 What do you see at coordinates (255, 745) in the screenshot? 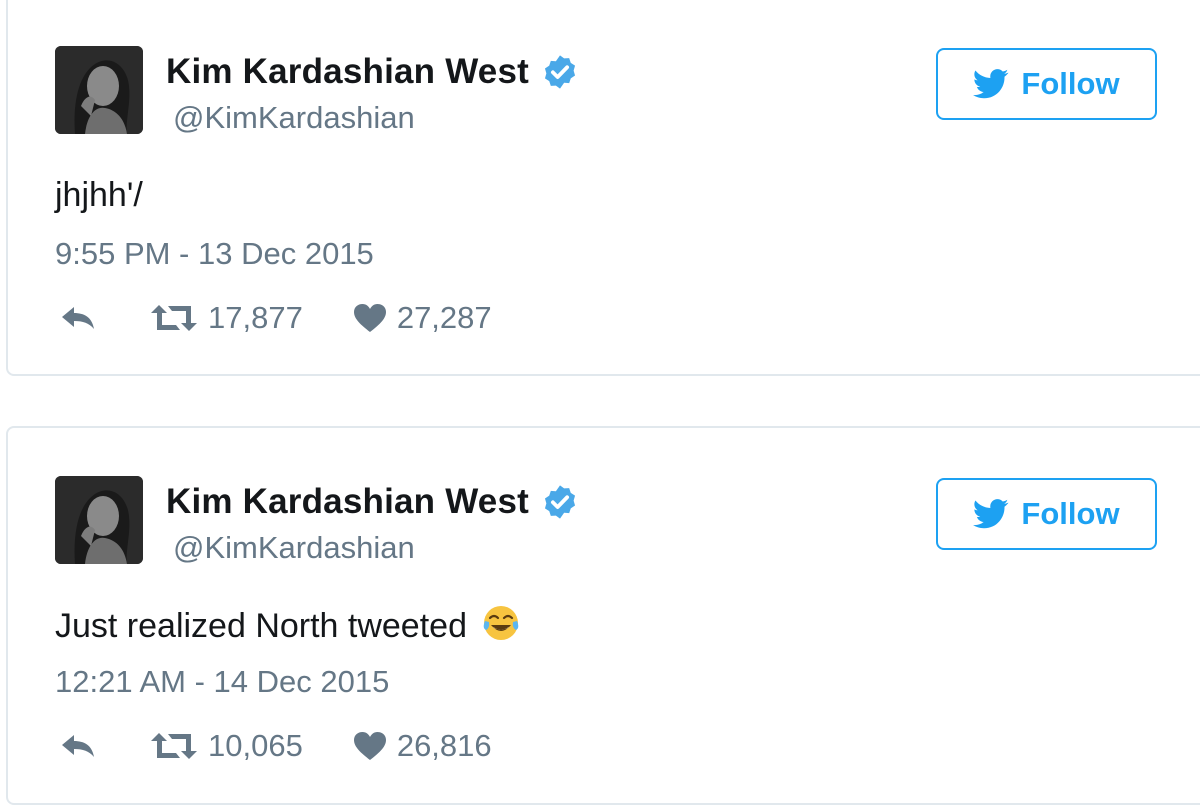
I see `retweet-count: 10,065` at bounding box center [255, 745].